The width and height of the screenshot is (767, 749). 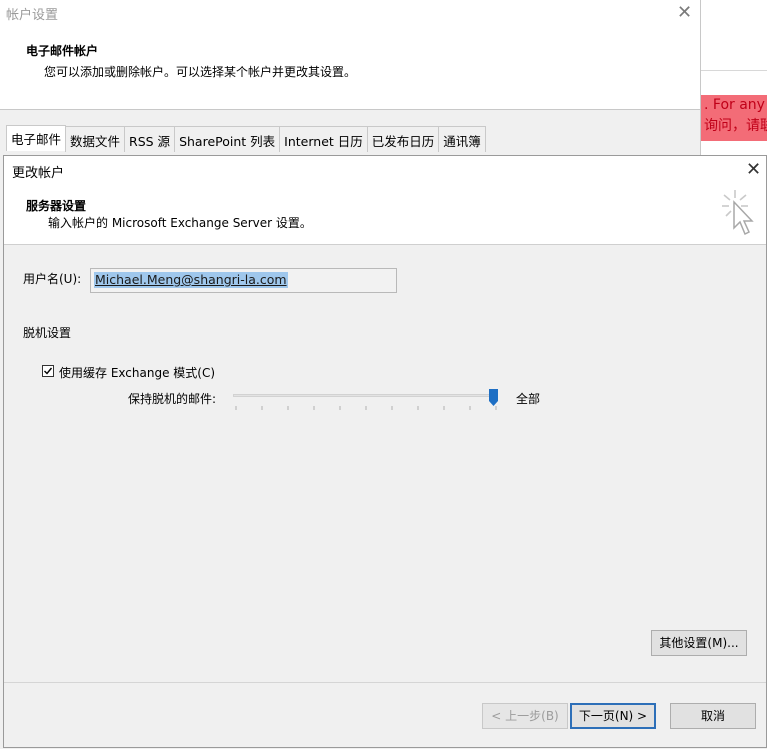 I want to click on offline-mail-slider, so click(x=365, y=395).